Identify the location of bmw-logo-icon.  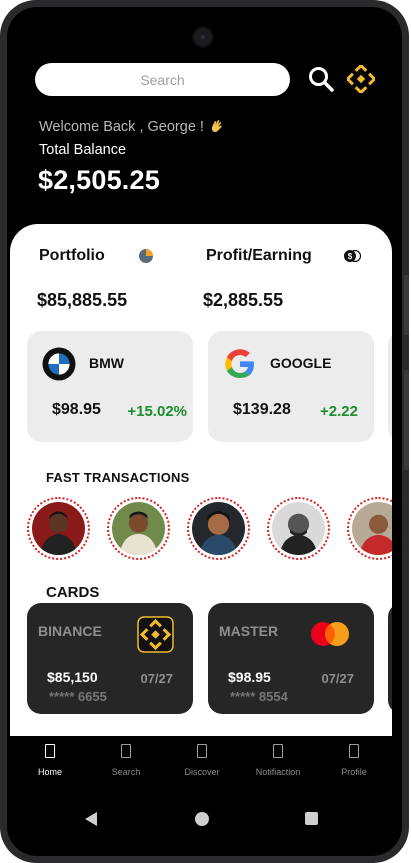
(59, 364).